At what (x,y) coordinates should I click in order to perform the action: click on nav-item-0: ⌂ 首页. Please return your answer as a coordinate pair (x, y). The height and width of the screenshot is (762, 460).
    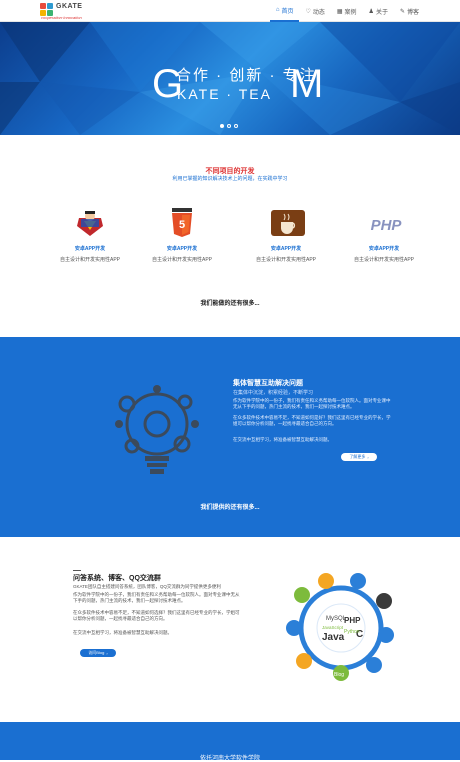
    Looking at the image, I should click on (284, 11).